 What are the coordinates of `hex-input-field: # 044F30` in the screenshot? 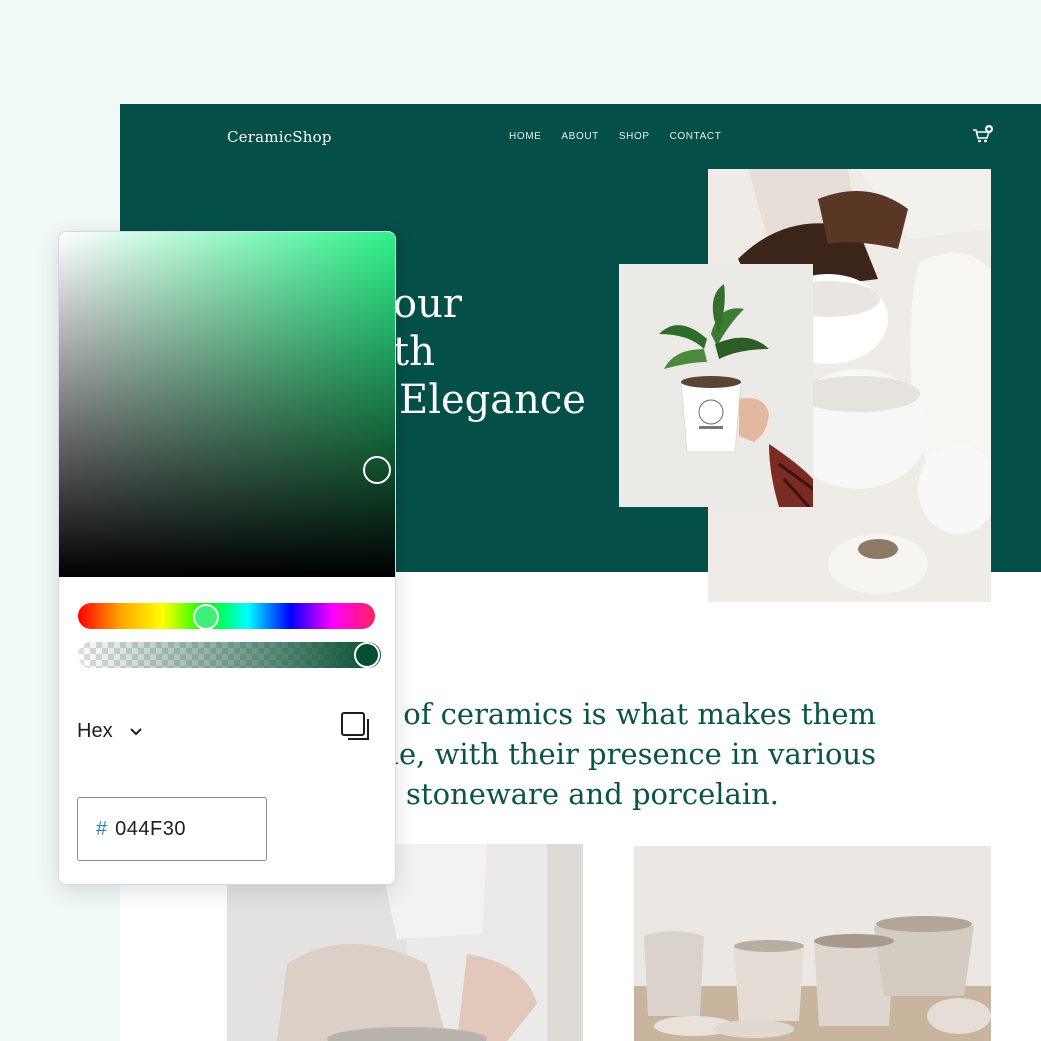 It's located at (172, 829).